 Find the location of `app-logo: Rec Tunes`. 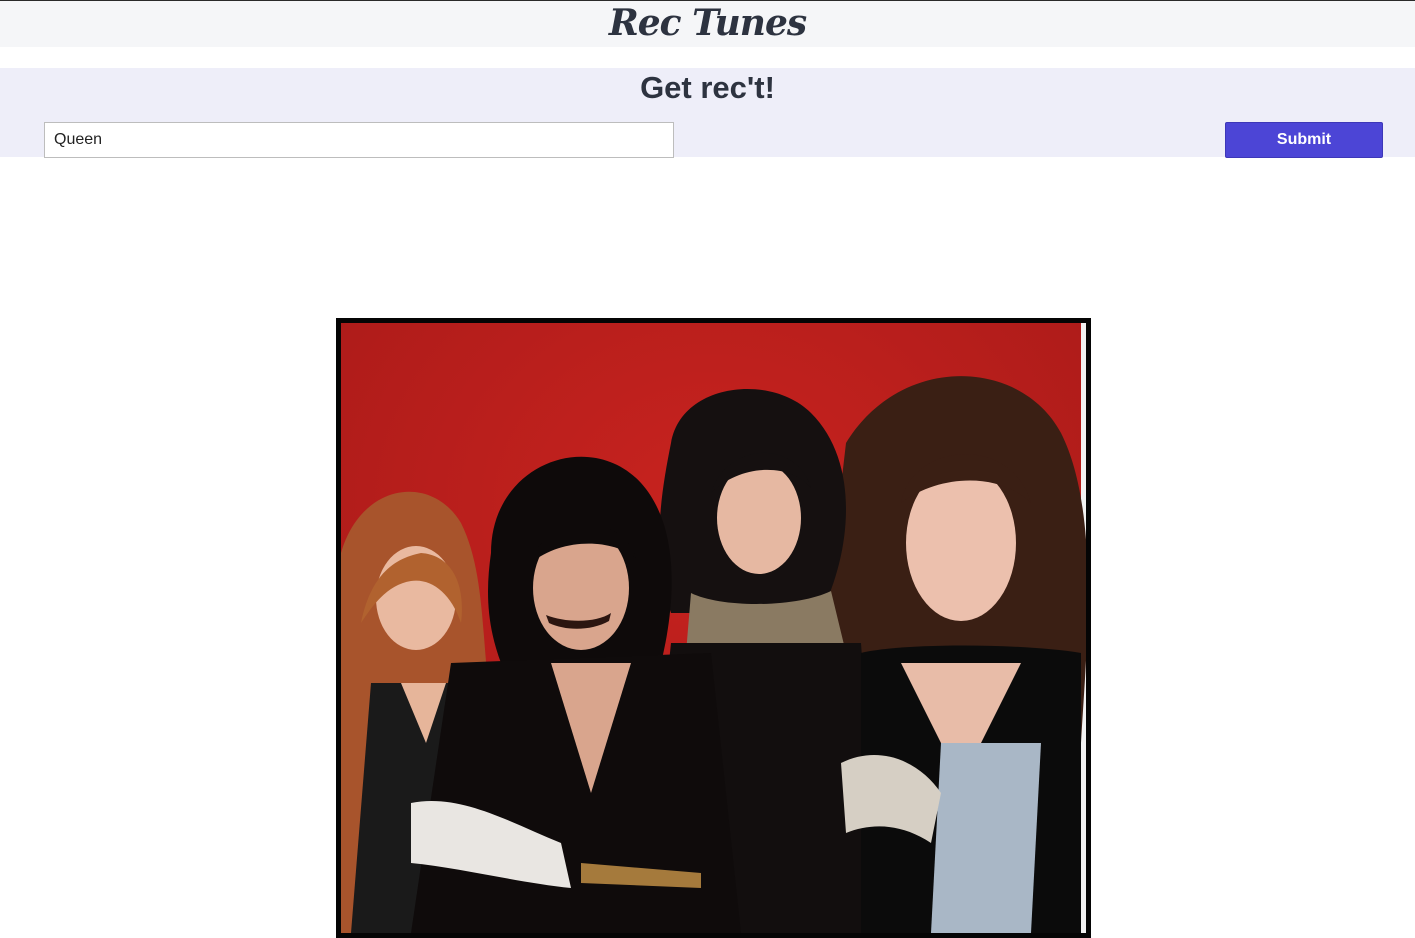

app-logo: Rec Tunes is located at coordinates (707, 23).